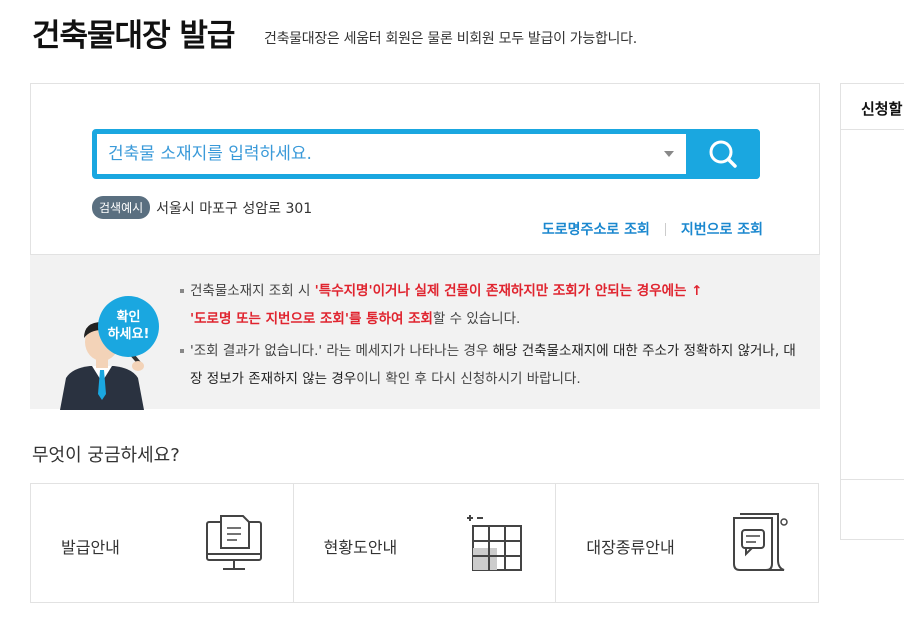 The image size is (904, 631). What do you see at coordinates (234, 208) in the screenshot?
I see `example-text: 서울시 마포구 성암로 301` at bounding box center [234, 208].